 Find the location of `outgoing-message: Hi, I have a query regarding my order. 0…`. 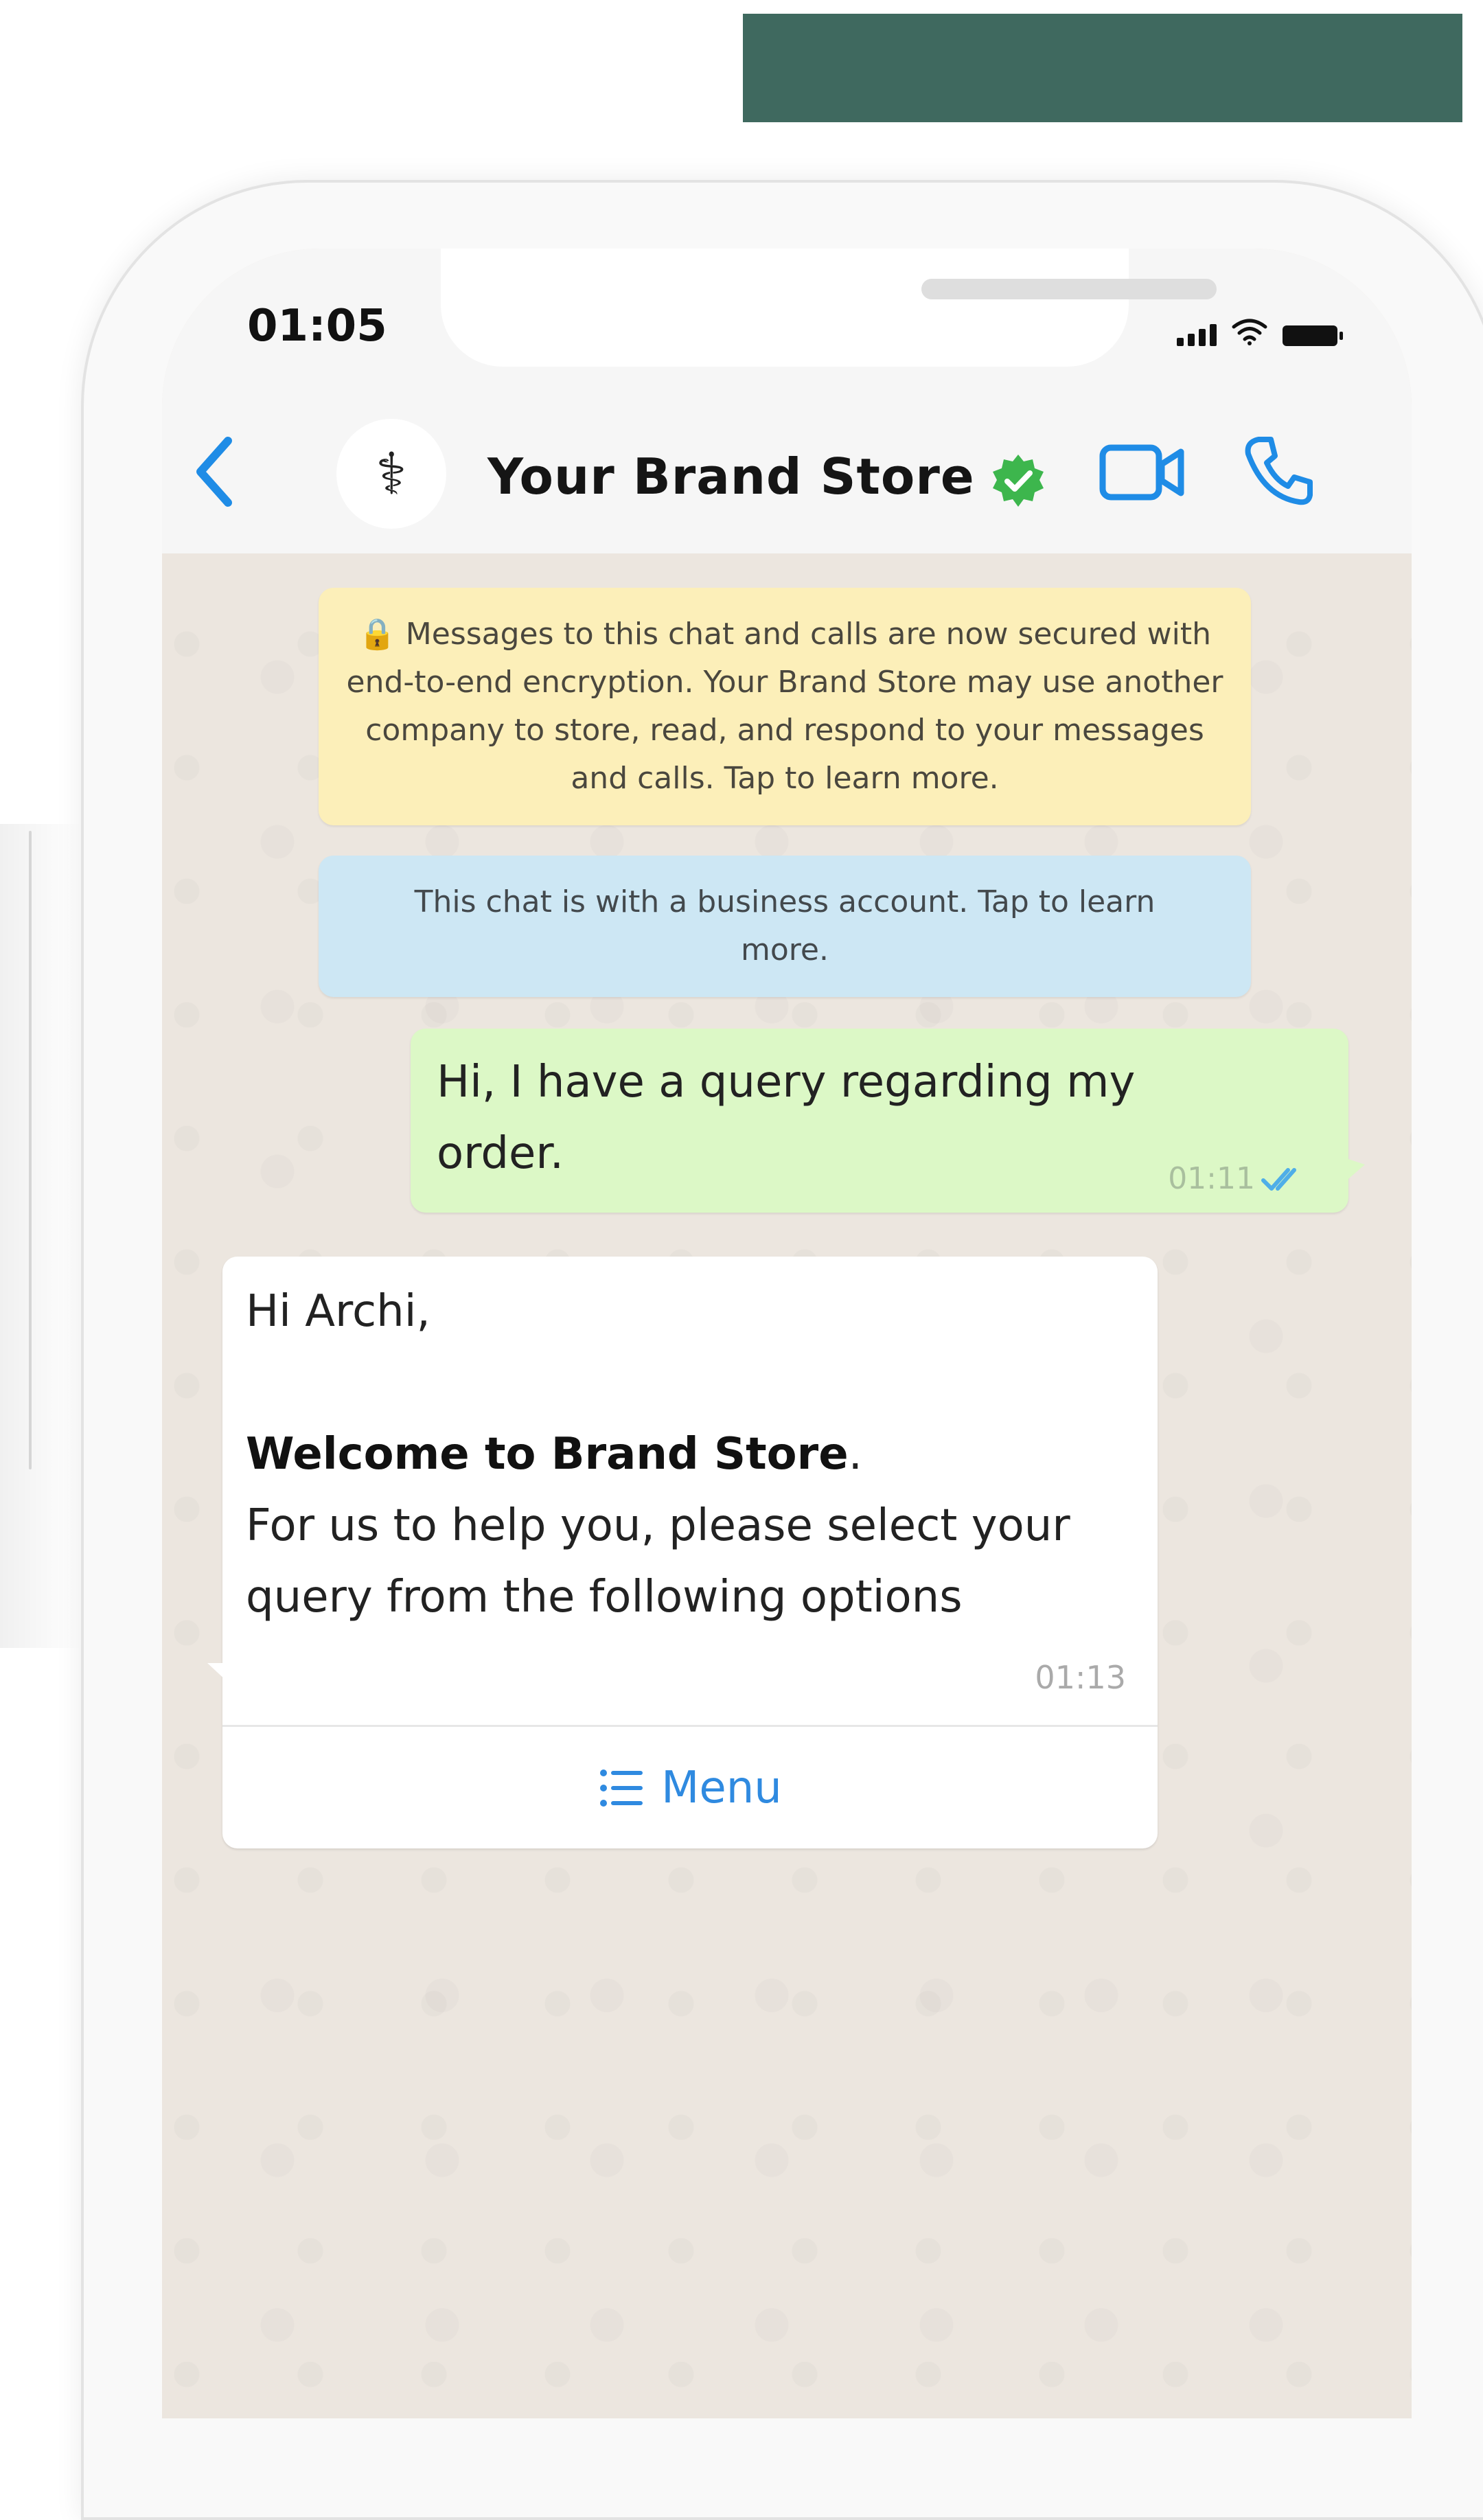

outgoing-message: Hi, I have a query regarding my order. 0… is located at coordinates (888, 1121).